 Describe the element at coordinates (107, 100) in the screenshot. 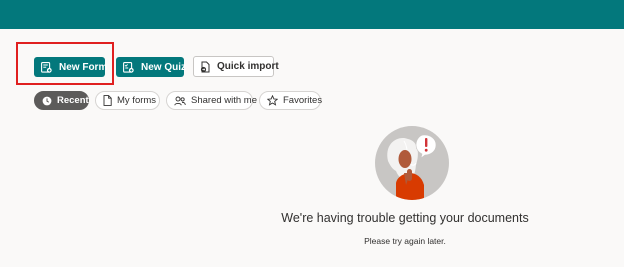

I see `document-icon` at that location.